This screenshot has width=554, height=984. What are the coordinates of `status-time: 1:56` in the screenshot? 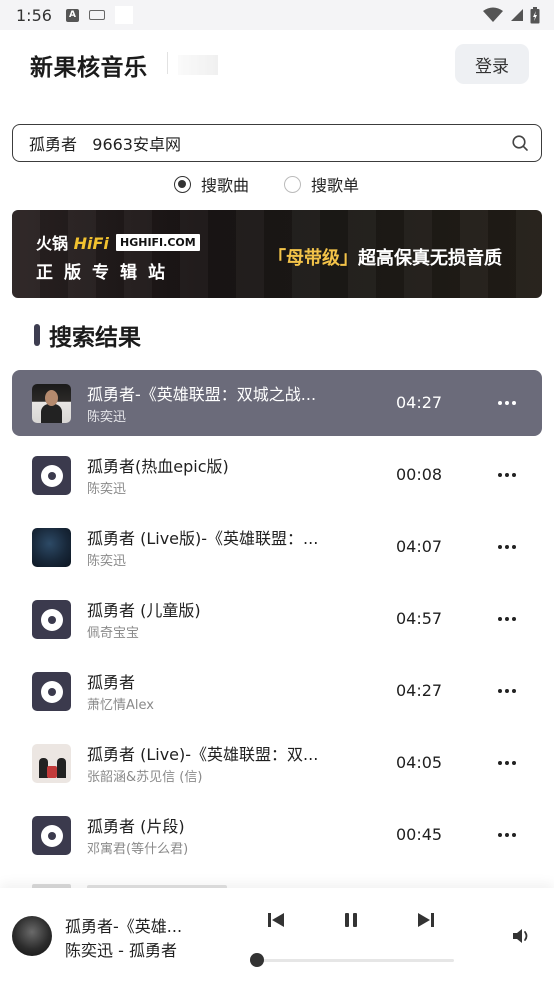 It's located at (34, 15).